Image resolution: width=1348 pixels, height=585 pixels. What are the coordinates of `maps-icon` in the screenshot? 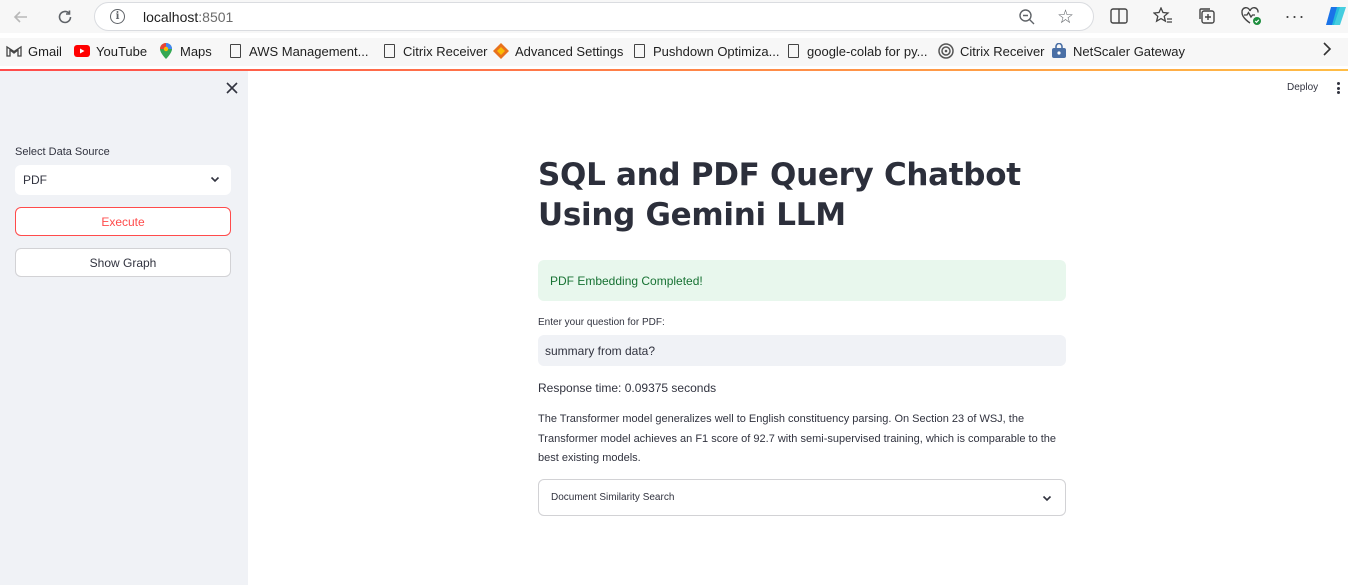 It's located at (166, 51).